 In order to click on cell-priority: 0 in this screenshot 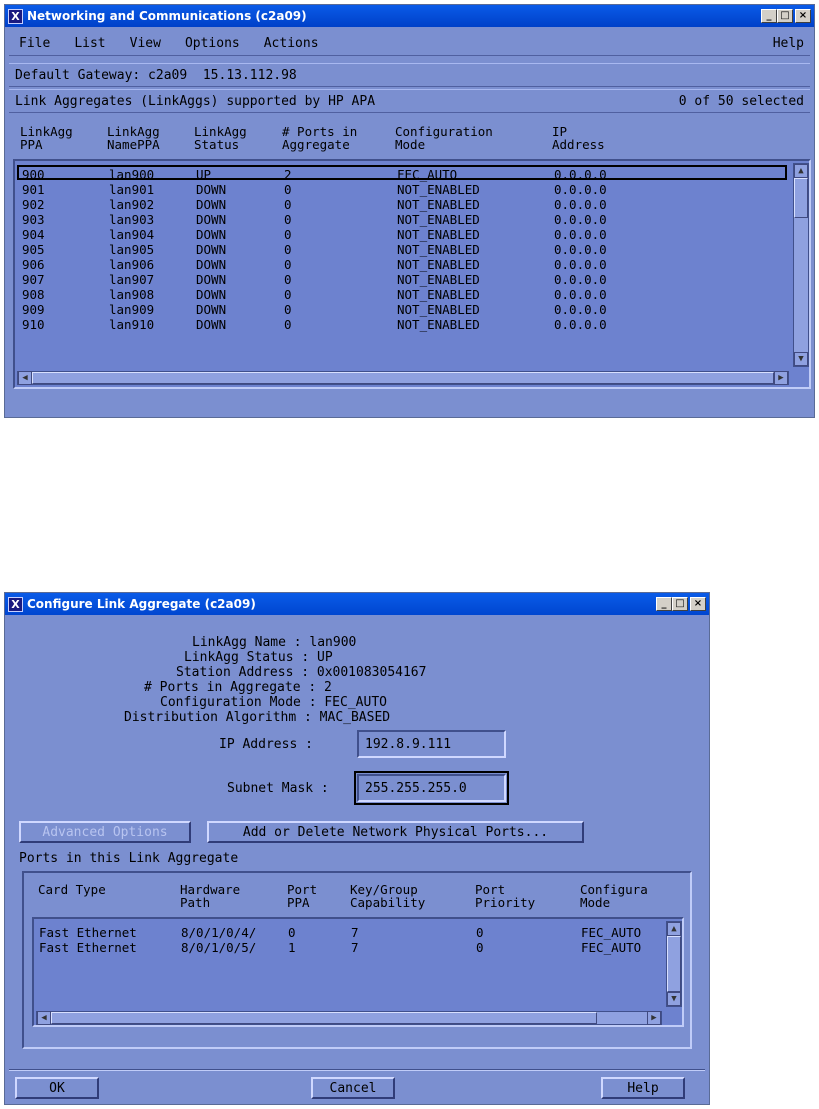, I will do `click(480, 947)`.